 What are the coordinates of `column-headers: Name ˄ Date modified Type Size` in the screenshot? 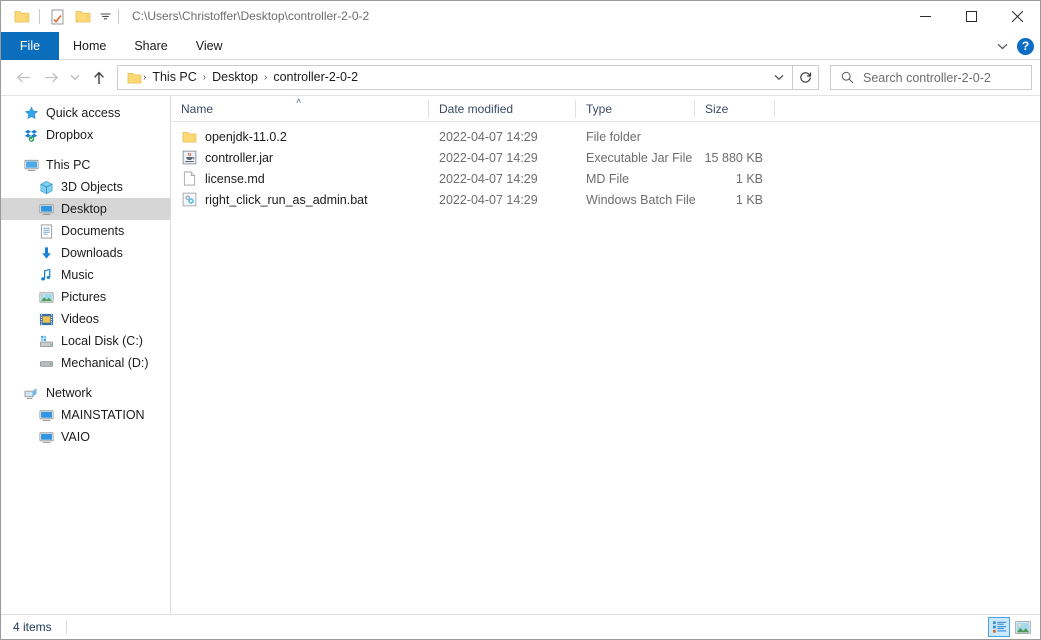 It's located at (605, 109).